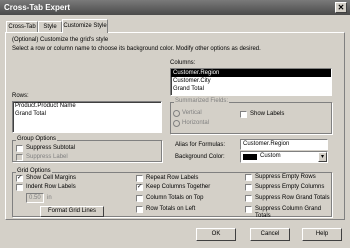  Describe the element at coordinates (322, 234) in the screenshot. I see `help-button: Help` at that location.